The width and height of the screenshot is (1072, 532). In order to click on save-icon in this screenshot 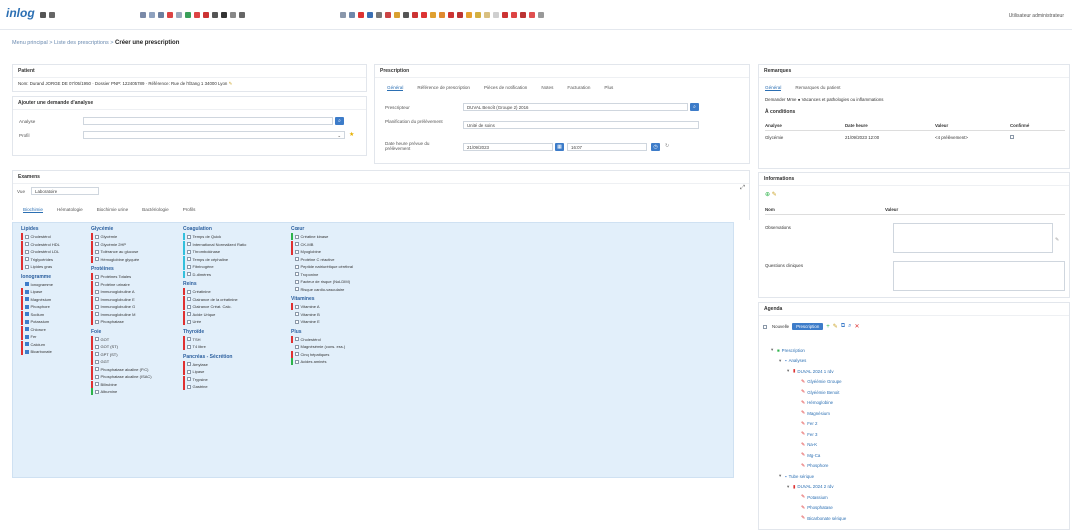, I will do `click(52, 15)`.